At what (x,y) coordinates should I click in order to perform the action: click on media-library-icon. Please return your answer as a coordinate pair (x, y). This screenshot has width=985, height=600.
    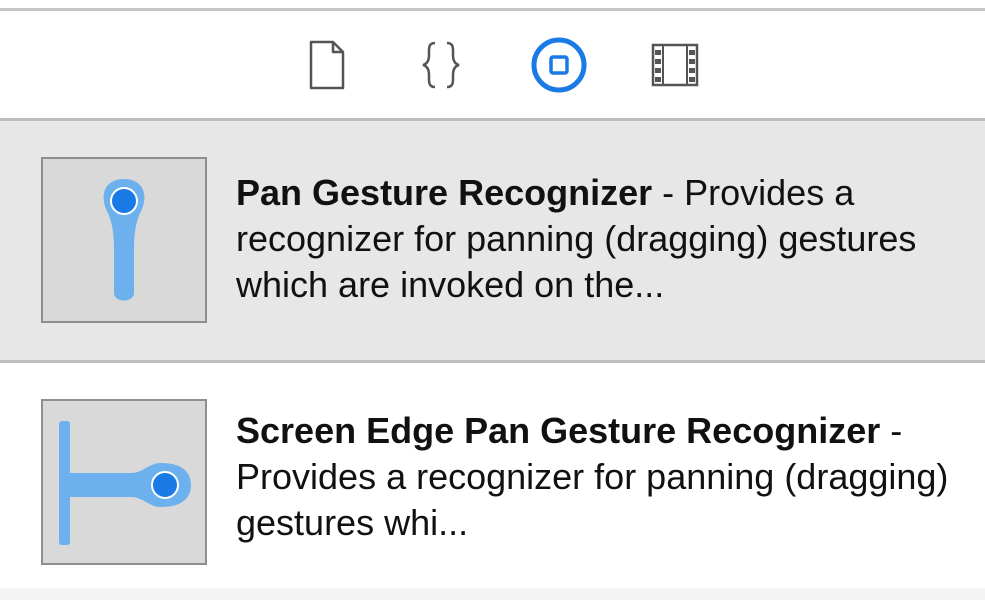
    Looking at the image, I should click on (674, 67).